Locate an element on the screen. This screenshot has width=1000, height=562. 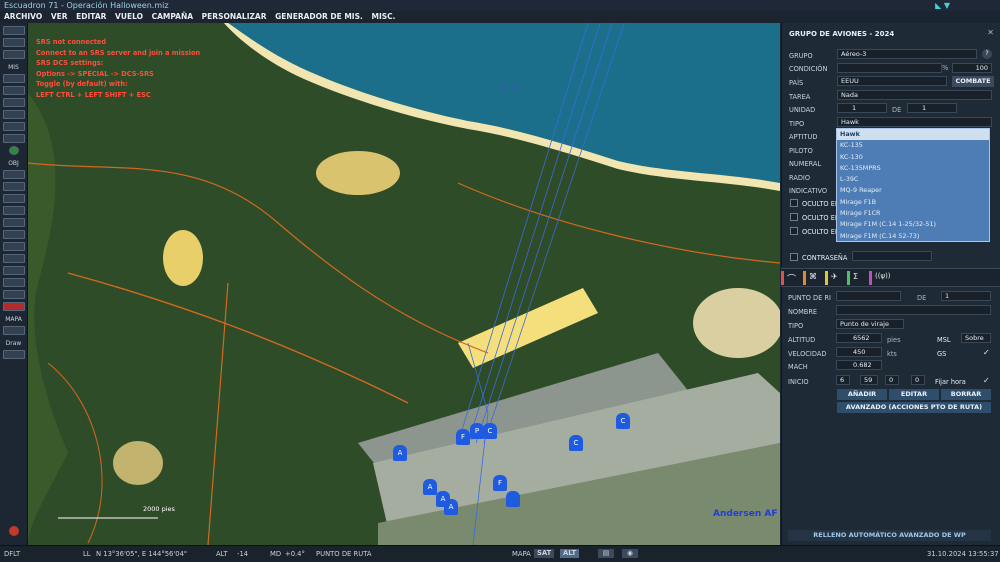
circle-icon is located at coordinates (14, 270).